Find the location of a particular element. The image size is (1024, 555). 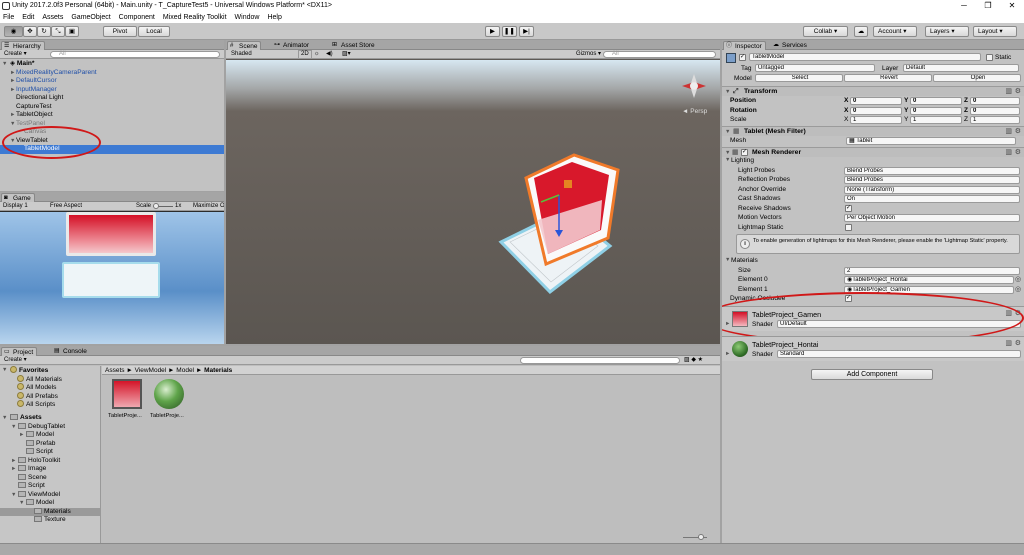

scene-search-input: All is located at coordinates (659, 54).